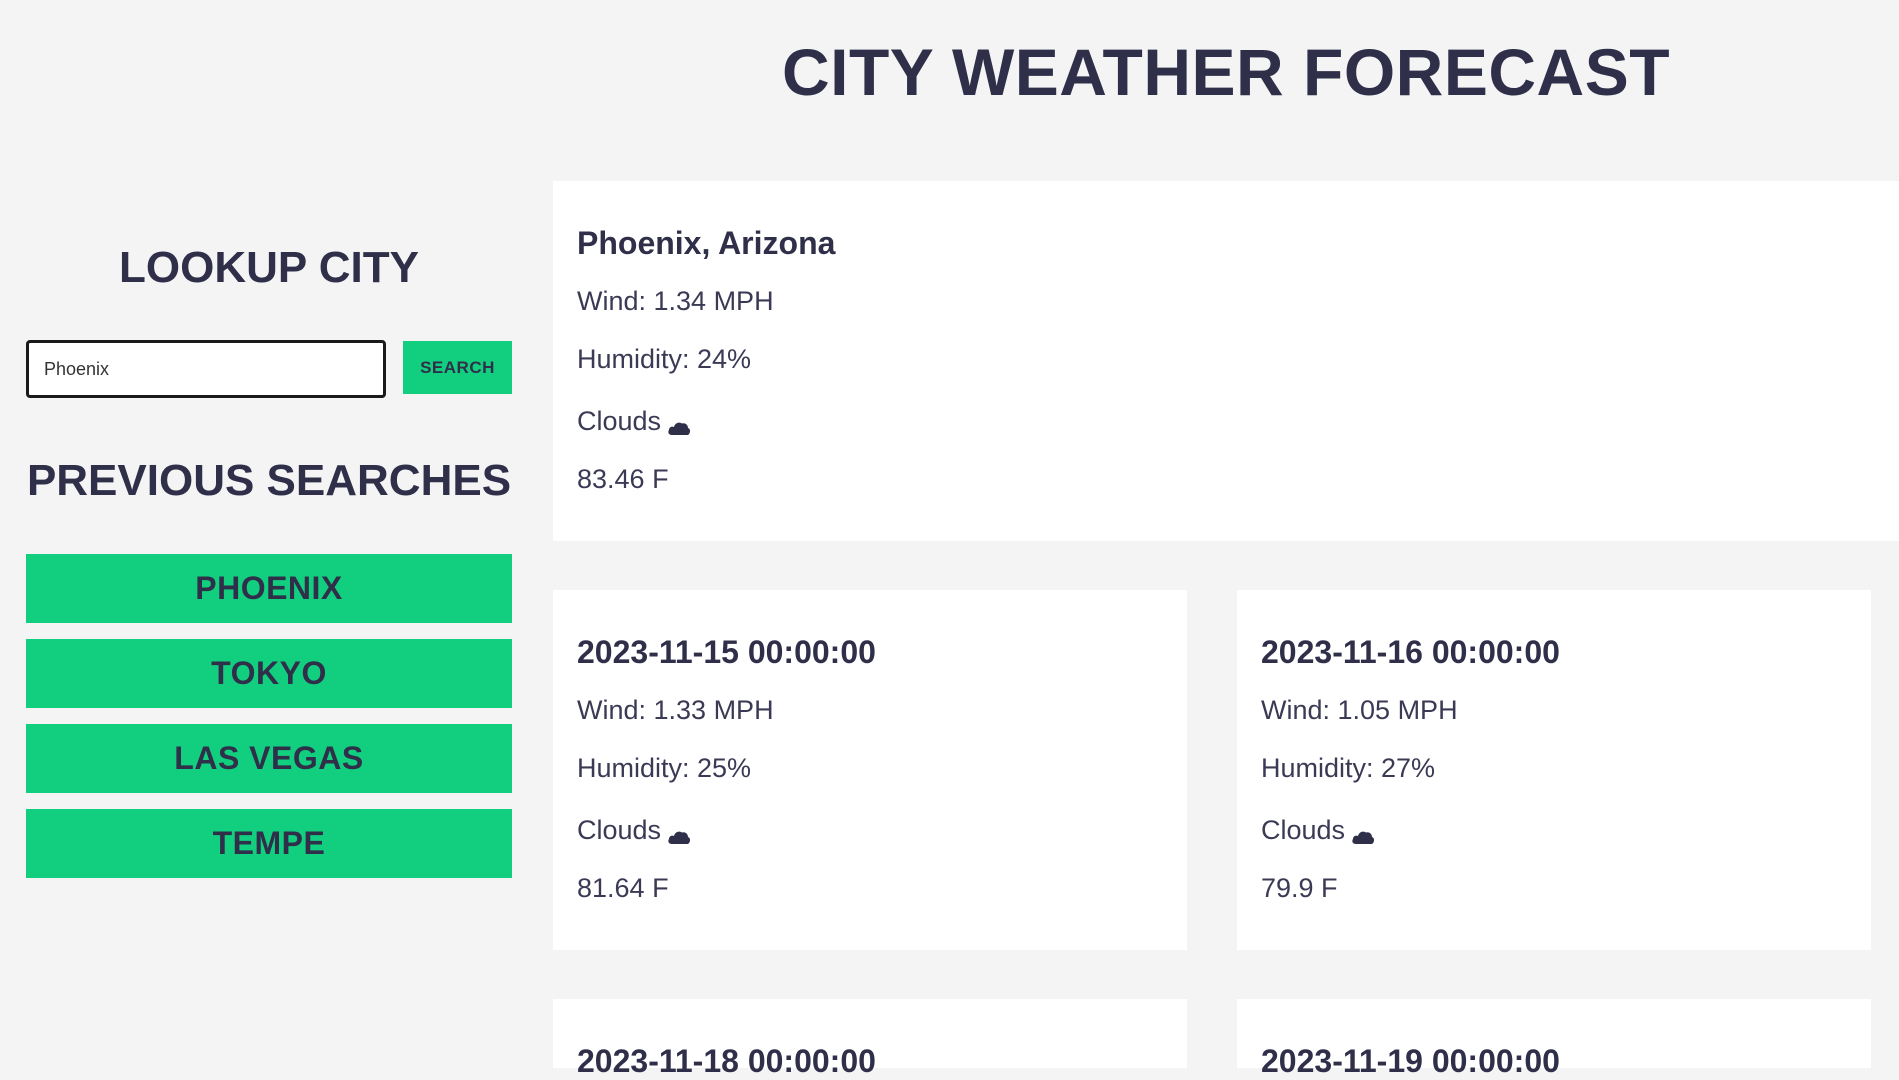 The width and height of the screenshot is (1899, 1080). Describe the element at coordinates (206, 369) in the screenshot. I see `city-search-input` at that location.